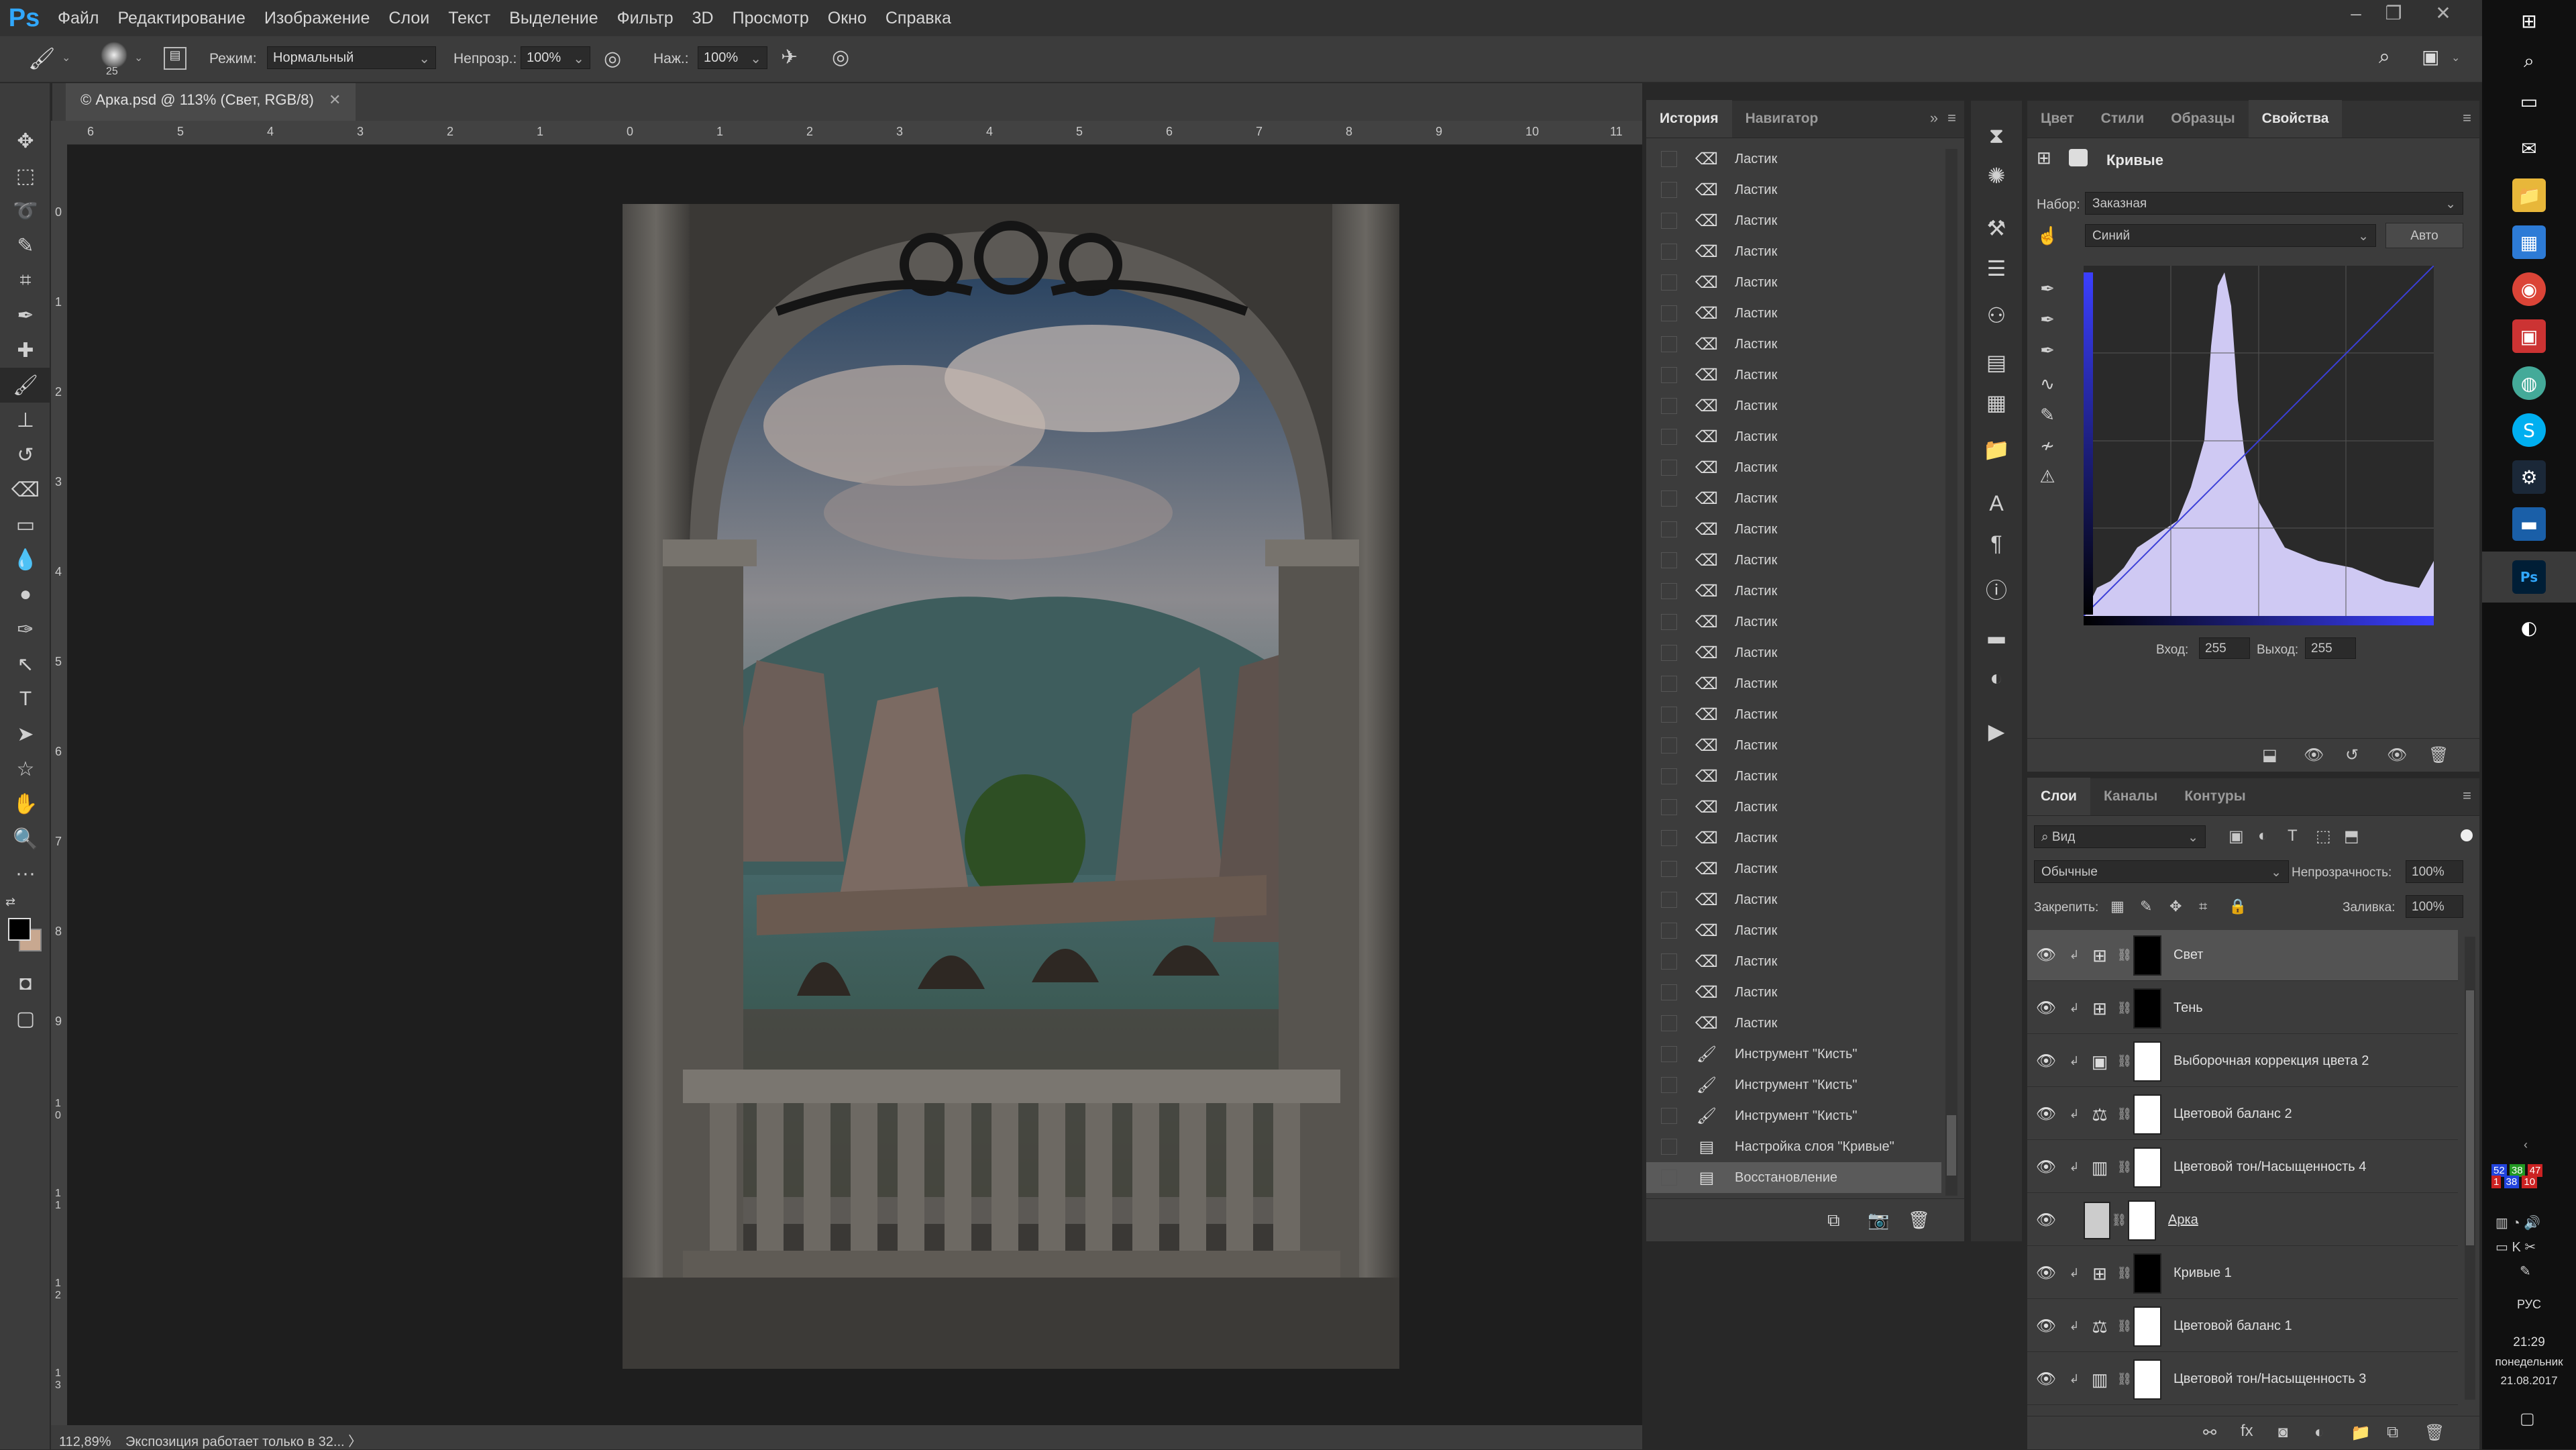 Image resolution: width=2576 pixels, height=1450 pixels. Describe the element at coordinates (2047, 383) in the screenshot. I see `curve-points-icon: ∿` at that location.